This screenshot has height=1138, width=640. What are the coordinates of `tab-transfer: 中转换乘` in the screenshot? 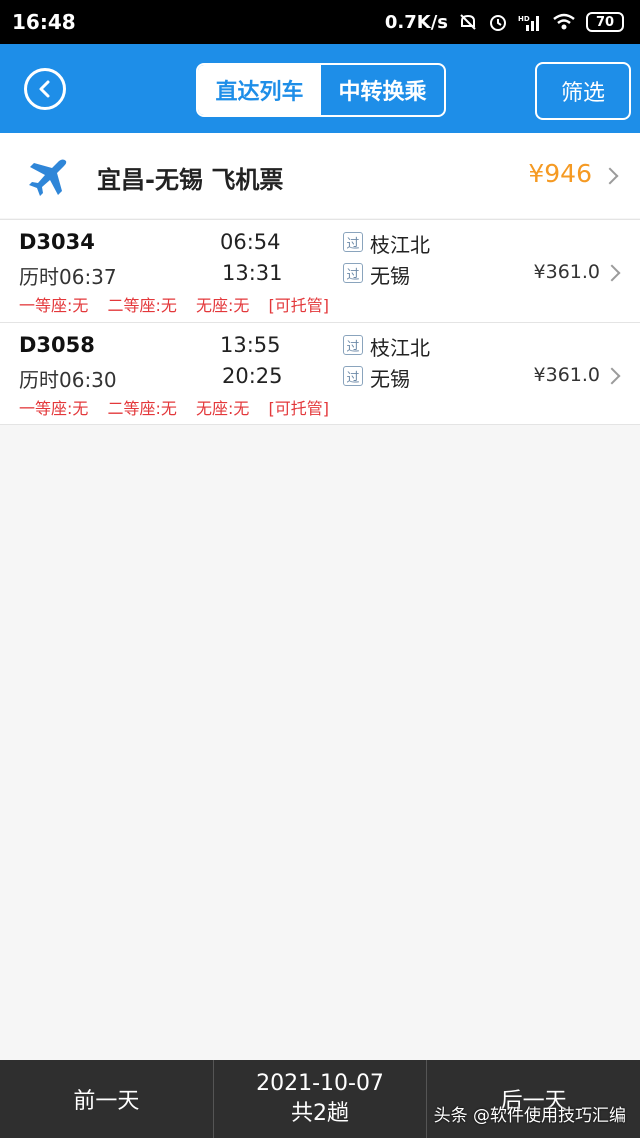 It's located at (382, 90).